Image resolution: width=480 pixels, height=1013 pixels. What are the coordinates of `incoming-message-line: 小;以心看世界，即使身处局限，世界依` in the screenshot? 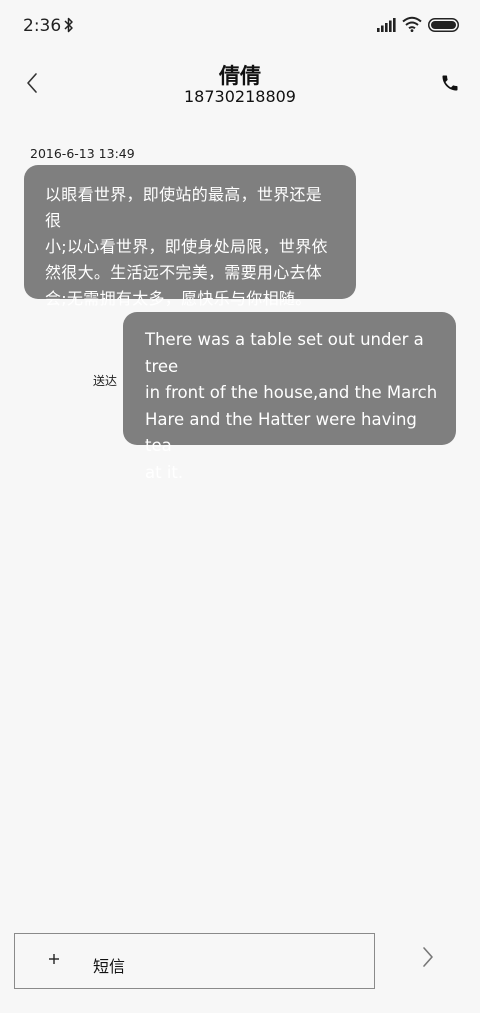 It's located at (186, 246).